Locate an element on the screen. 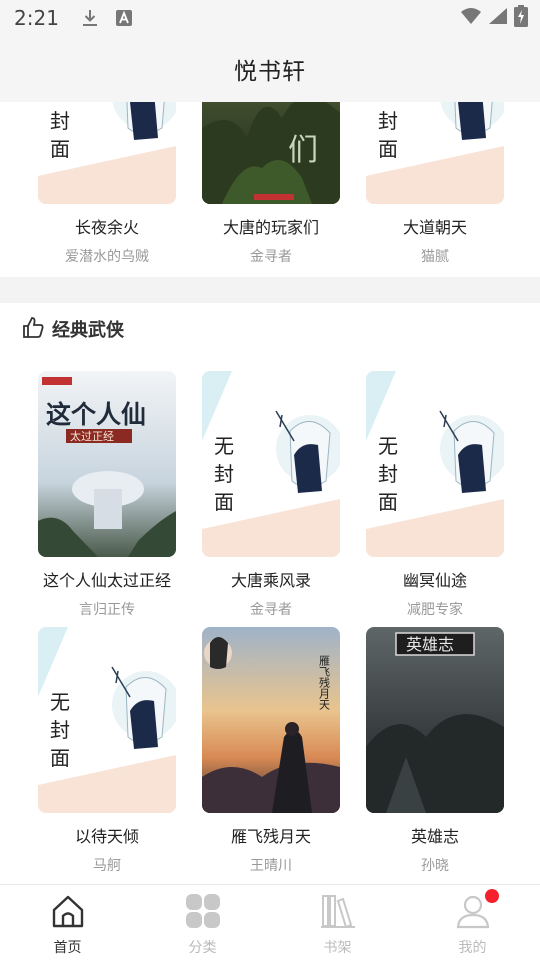 Image resolution: width=540 pixels, height=960 pixels. book-title: 大唐乘风录 is located at coordinates (270, 580).